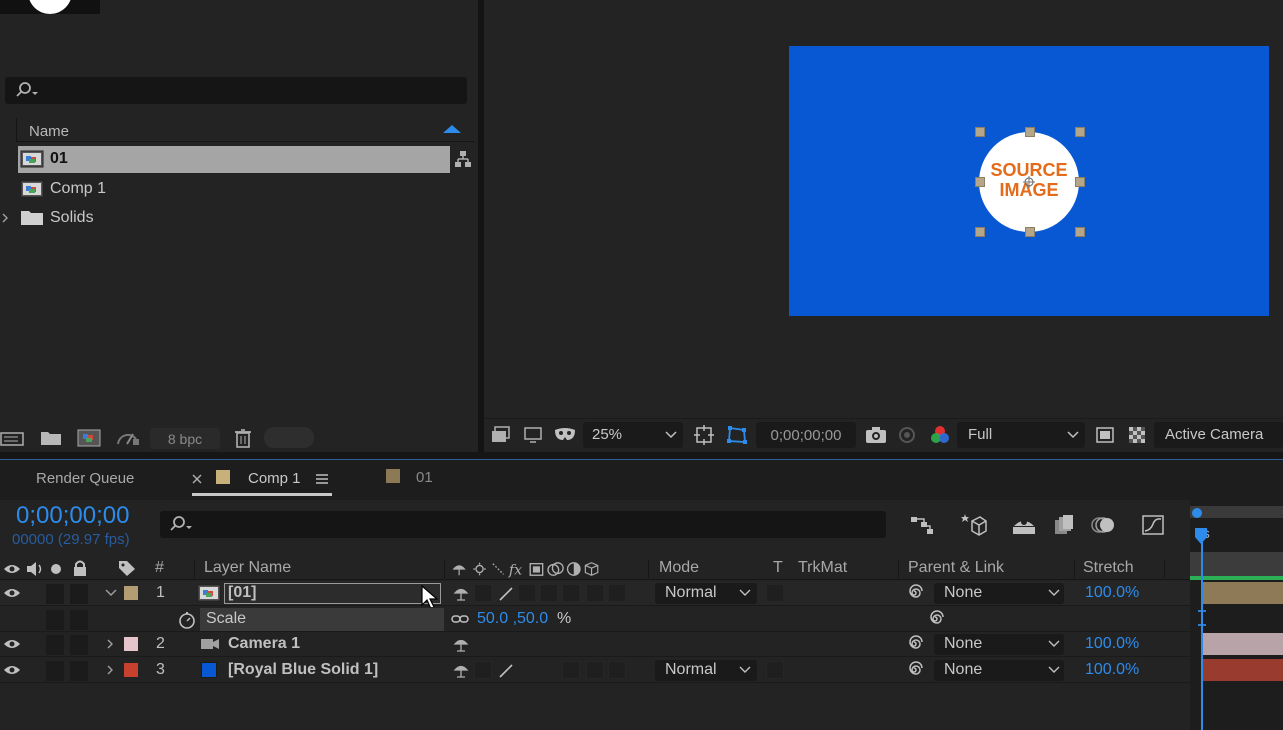  I want to click on sort-ascending-icon, so click(452, 129).